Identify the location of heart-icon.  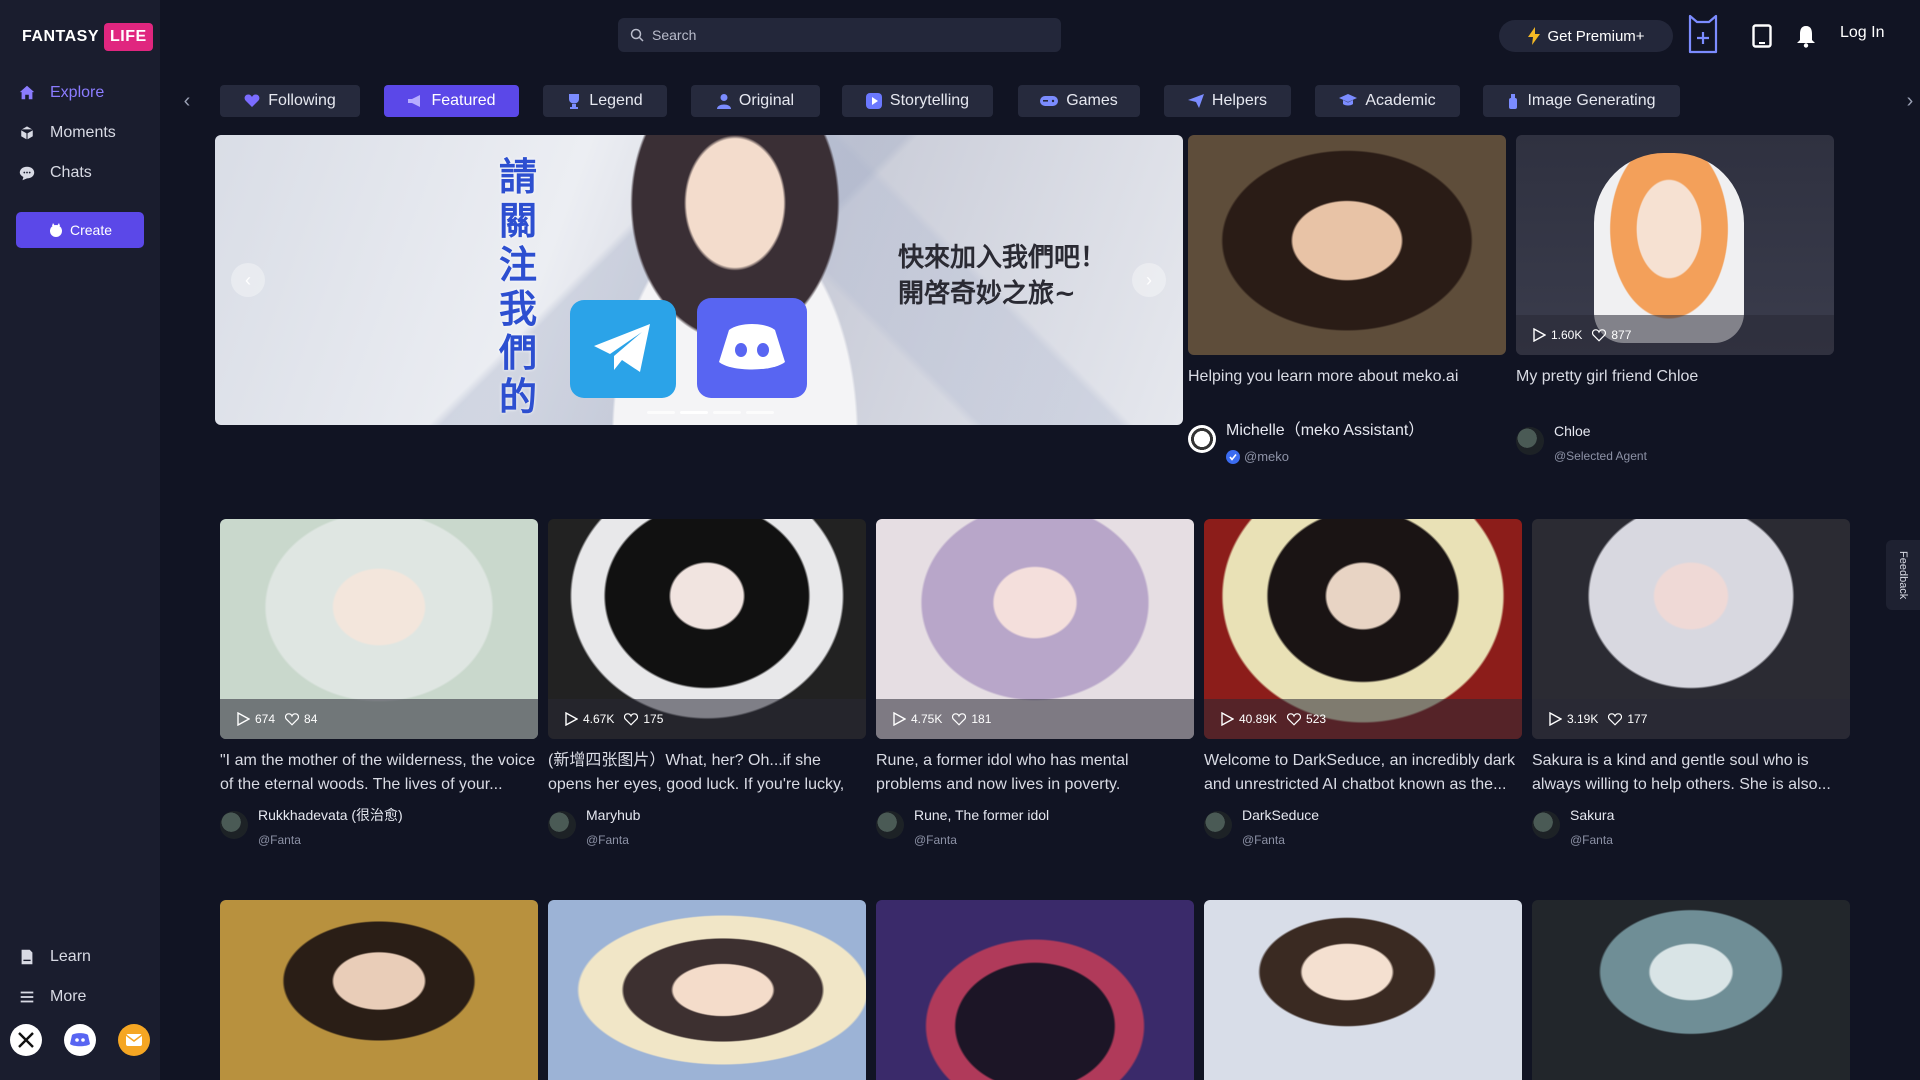
(252, 100).